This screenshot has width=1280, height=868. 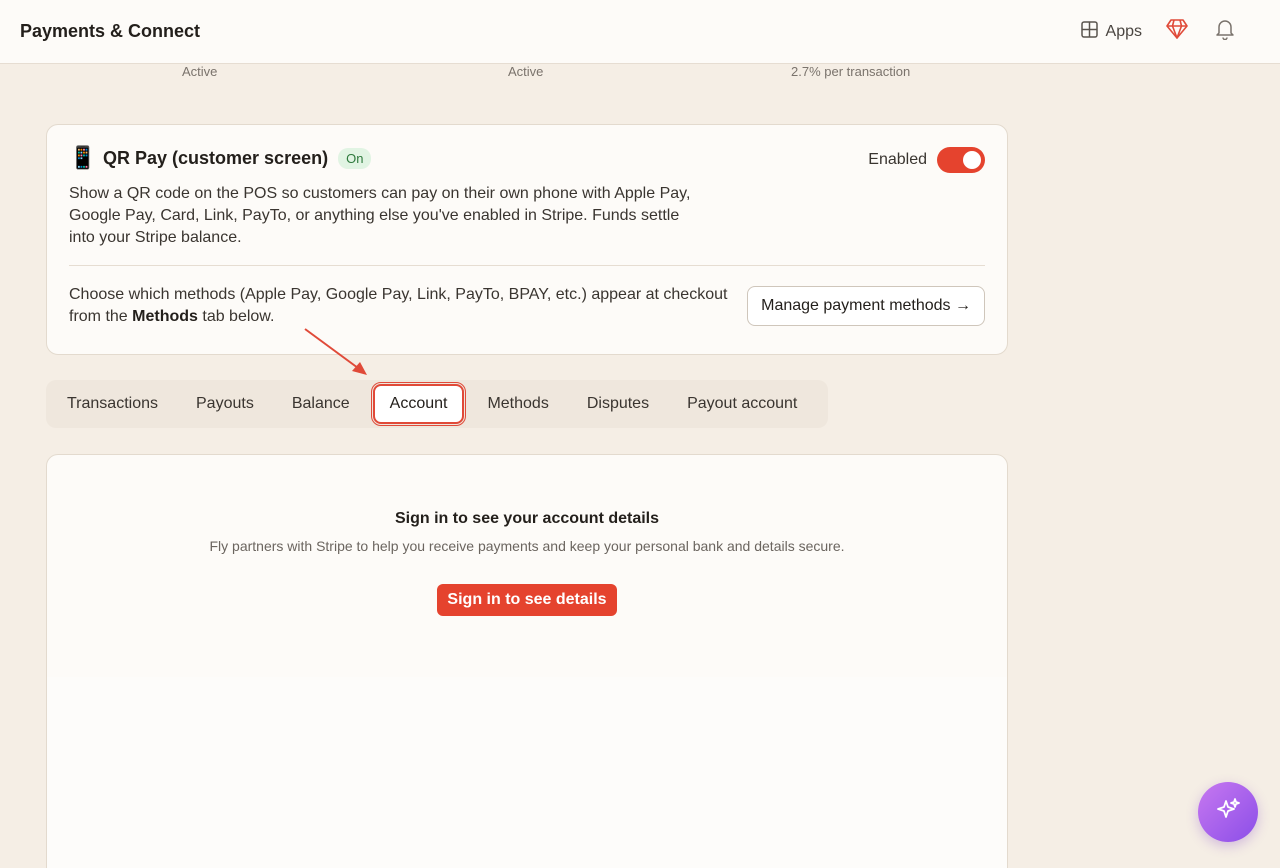 What do you see at coordinates (418, 404) in the screenshot?
I see `tab-account: Account` at bounding box center [418, 404].